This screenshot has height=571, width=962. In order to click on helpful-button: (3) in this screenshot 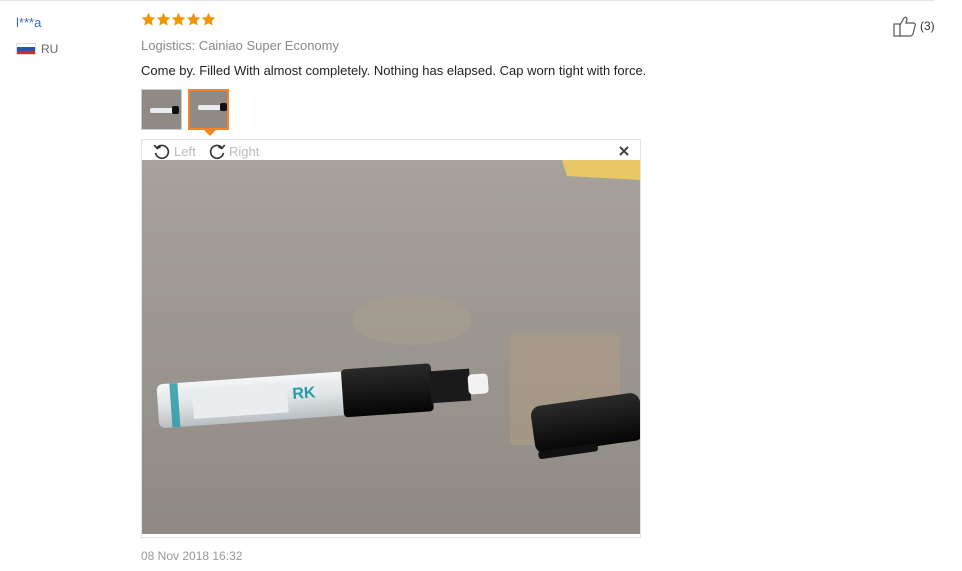, I will do `click(914, 26)`.